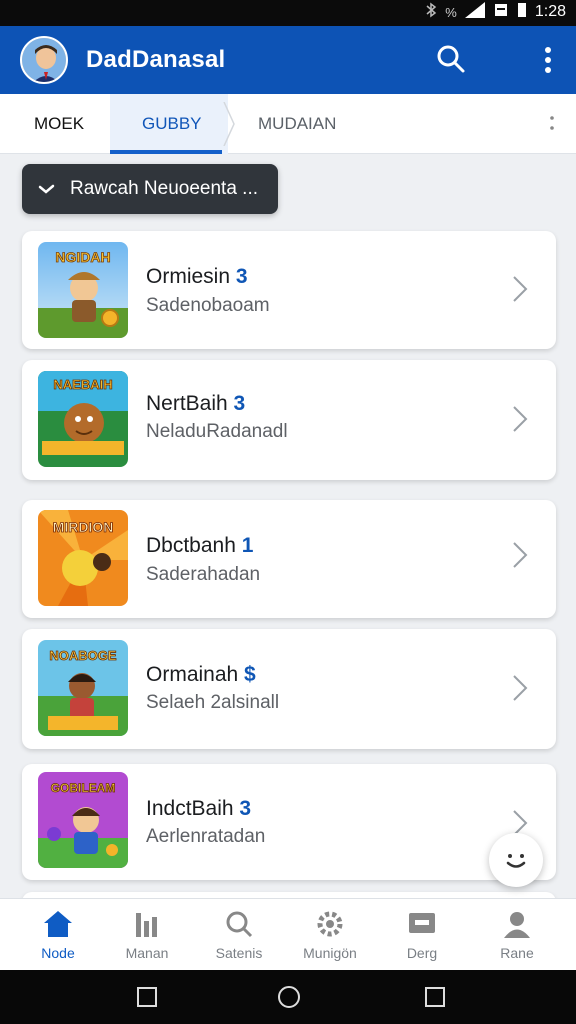 The width and height of the screenshot is (576, 1024). I want to click on person-icon, so click(517, 925).